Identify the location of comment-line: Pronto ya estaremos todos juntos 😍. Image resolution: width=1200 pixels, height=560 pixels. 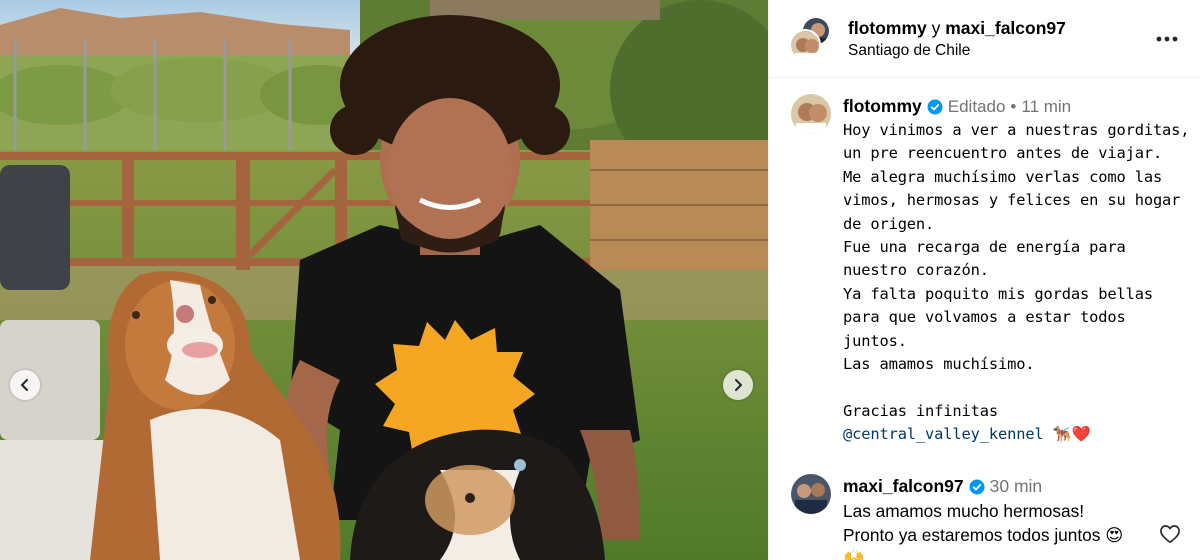
(983, 534).